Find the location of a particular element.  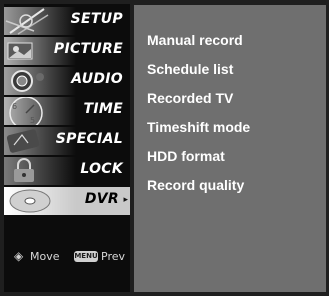

menu-item-label: LOCK is located at coordinates (101, 169).